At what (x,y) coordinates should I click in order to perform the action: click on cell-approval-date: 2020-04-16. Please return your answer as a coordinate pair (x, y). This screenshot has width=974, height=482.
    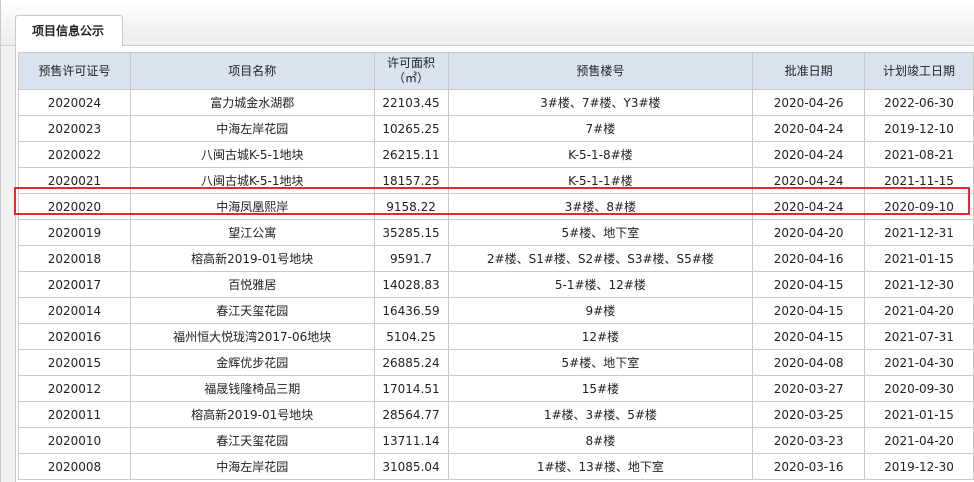
    Looking at the image, I should click on (809, 258).